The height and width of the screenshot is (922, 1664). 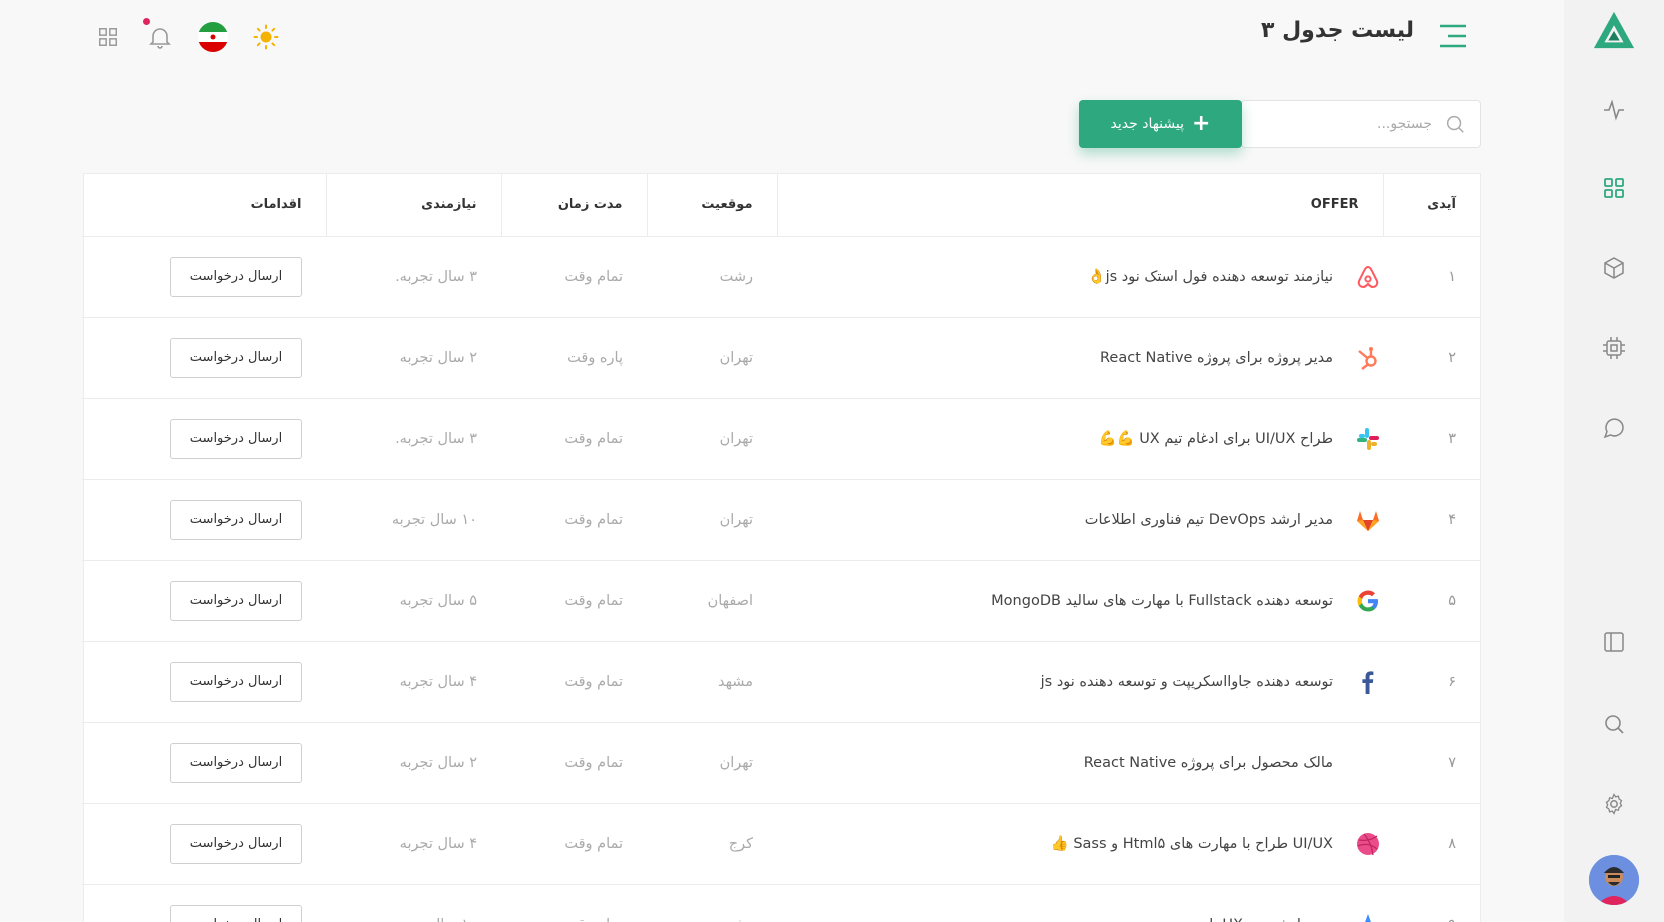 I want to click on gitlab-icon, so click(x=1368, y=520).